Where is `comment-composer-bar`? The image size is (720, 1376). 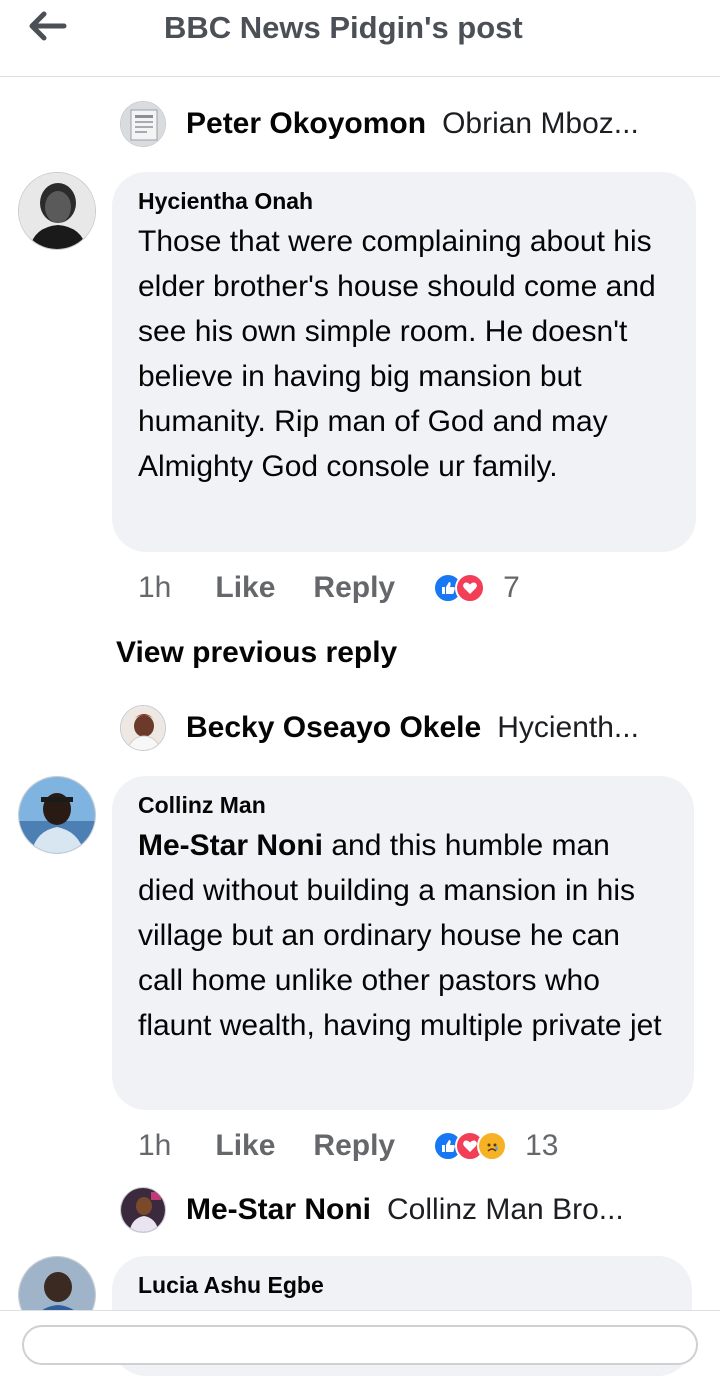 comment-composer-bar is located at coordinates (360, 1337).